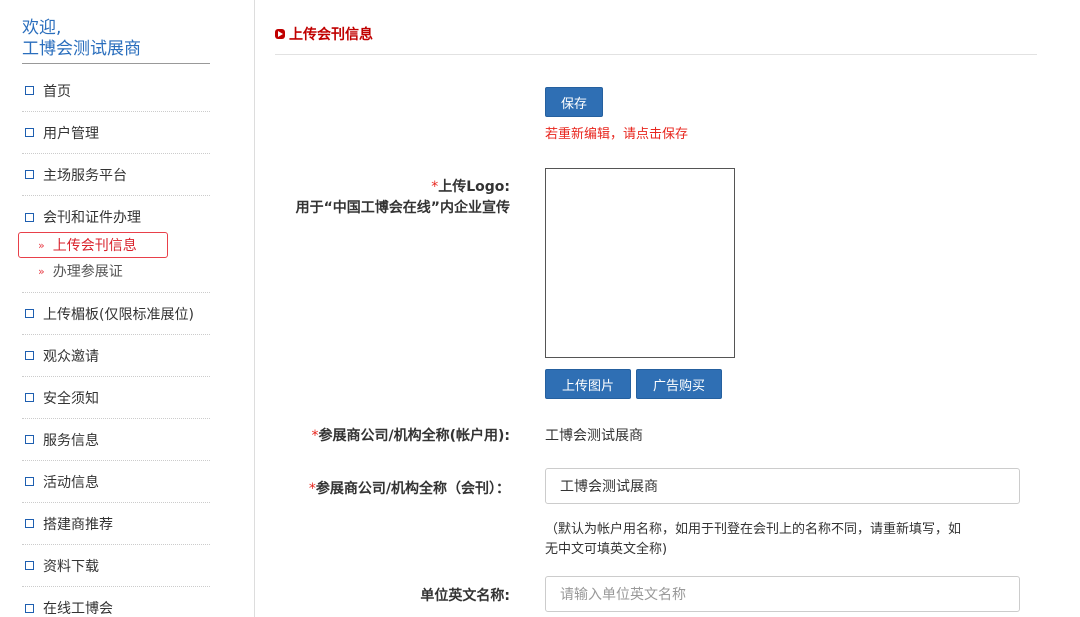  Describe the element at coordinates (116, 440) in the screenshot. I see `sidebar-item-service-info: 服务信息` at that location.